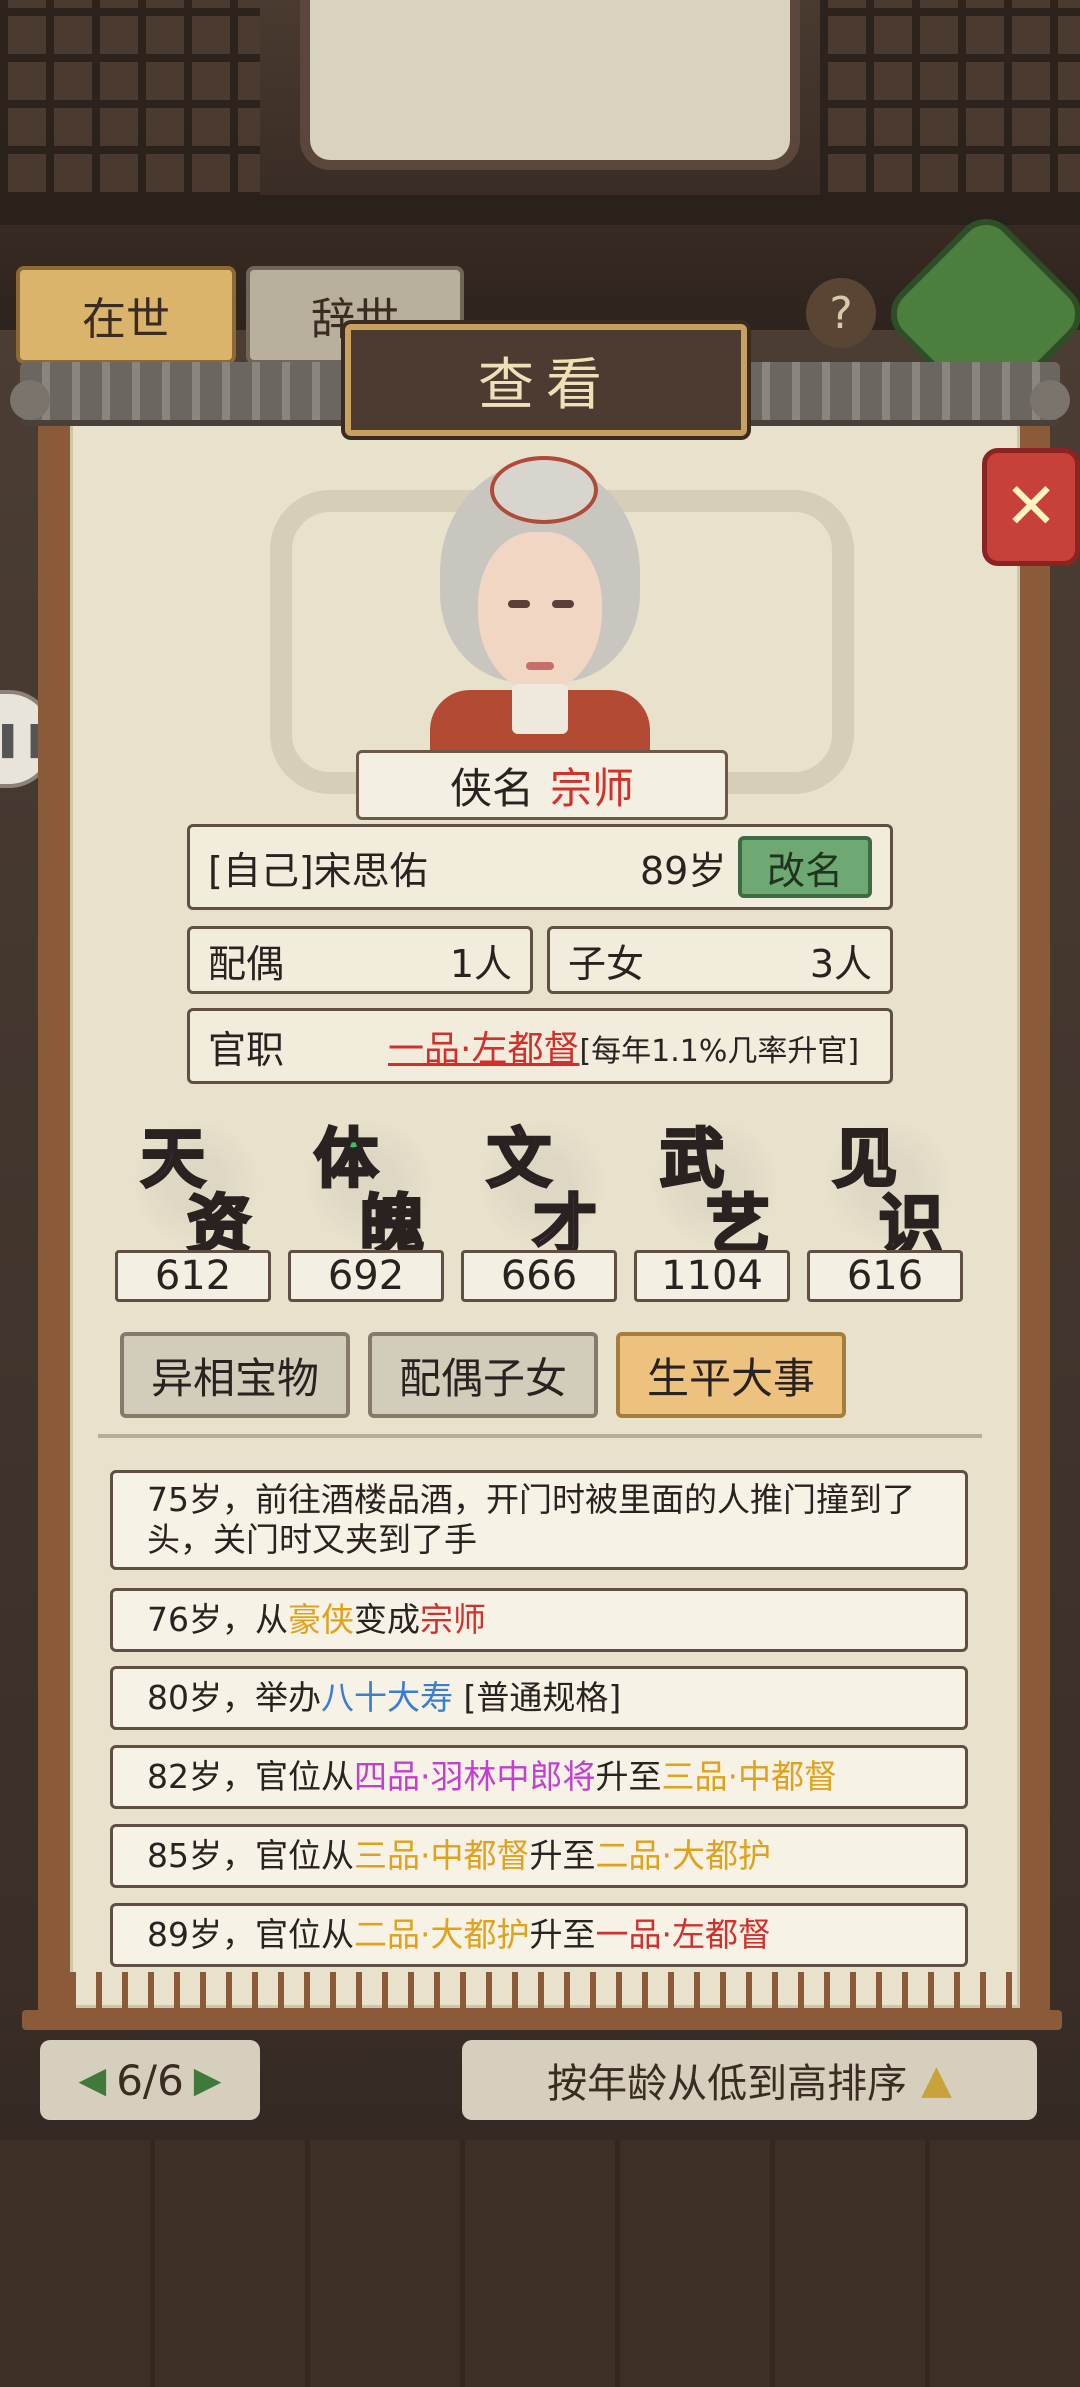 This screenshot has width=1080, height=2387. I want to click on event-highlight: 豪侠, so click(321, 1619).